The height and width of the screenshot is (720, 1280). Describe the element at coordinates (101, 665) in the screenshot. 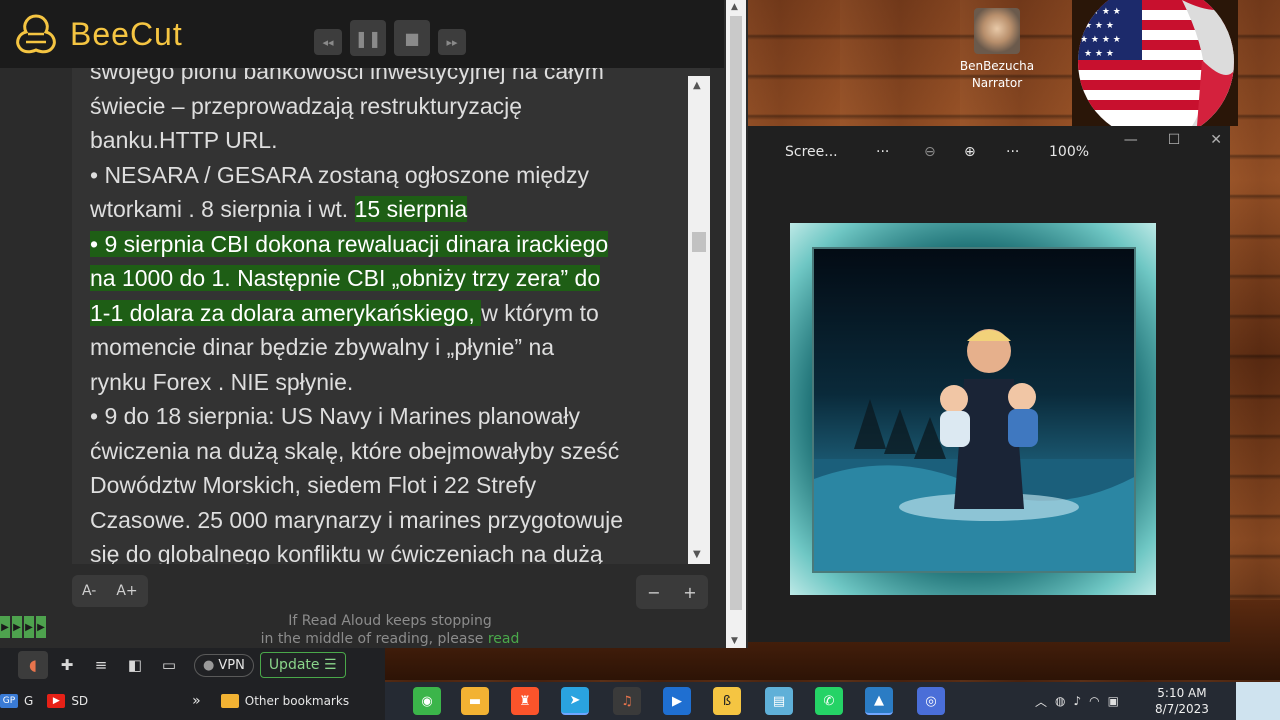

I see `playlist-icon: ≡` at that location.